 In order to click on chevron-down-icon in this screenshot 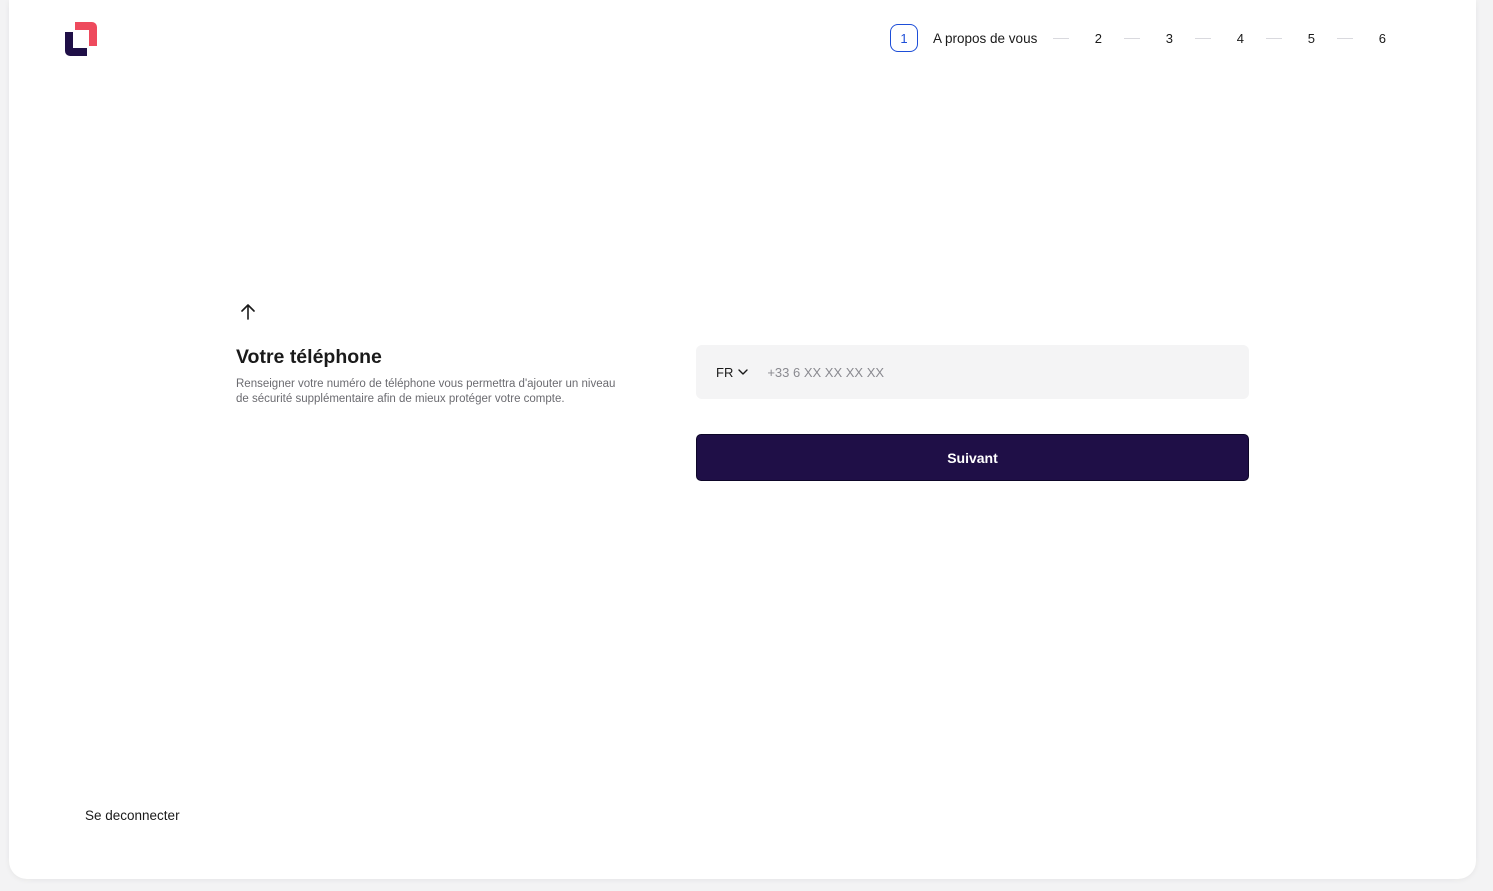, I will do `click(743, 372)`.